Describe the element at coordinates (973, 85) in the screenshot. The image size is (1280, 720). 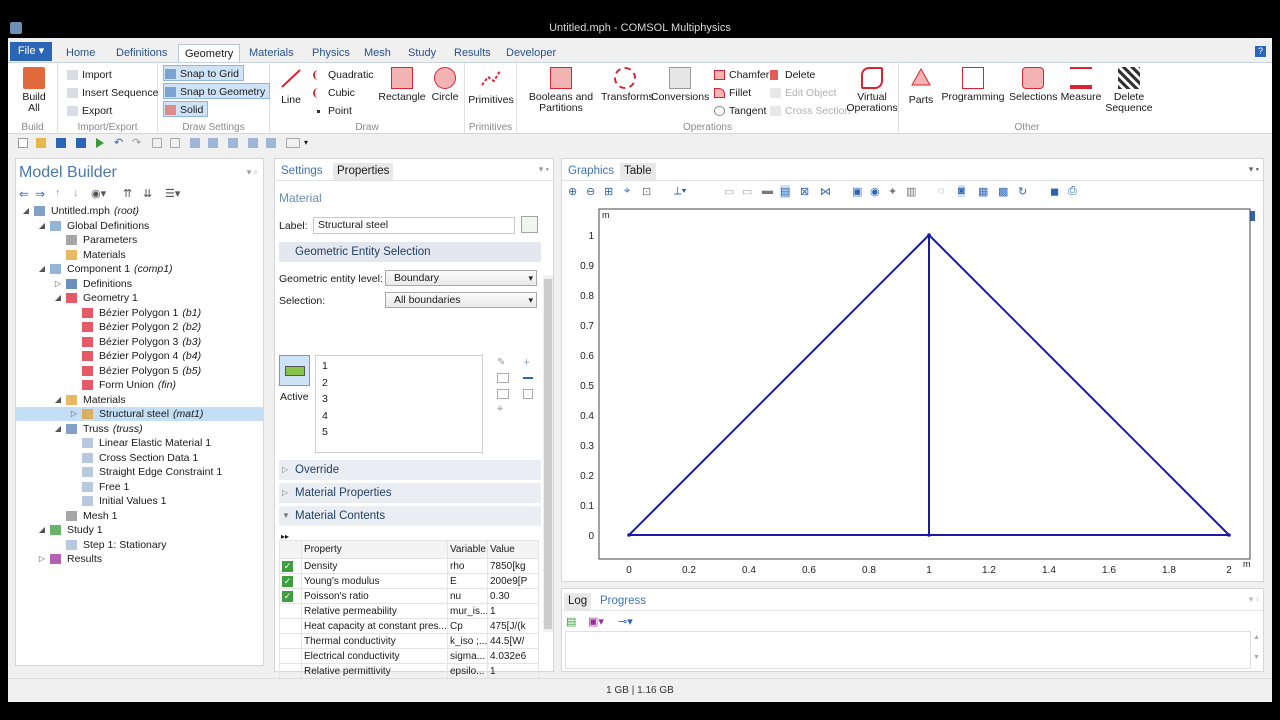
I see `programming-button: Programming` at that location.